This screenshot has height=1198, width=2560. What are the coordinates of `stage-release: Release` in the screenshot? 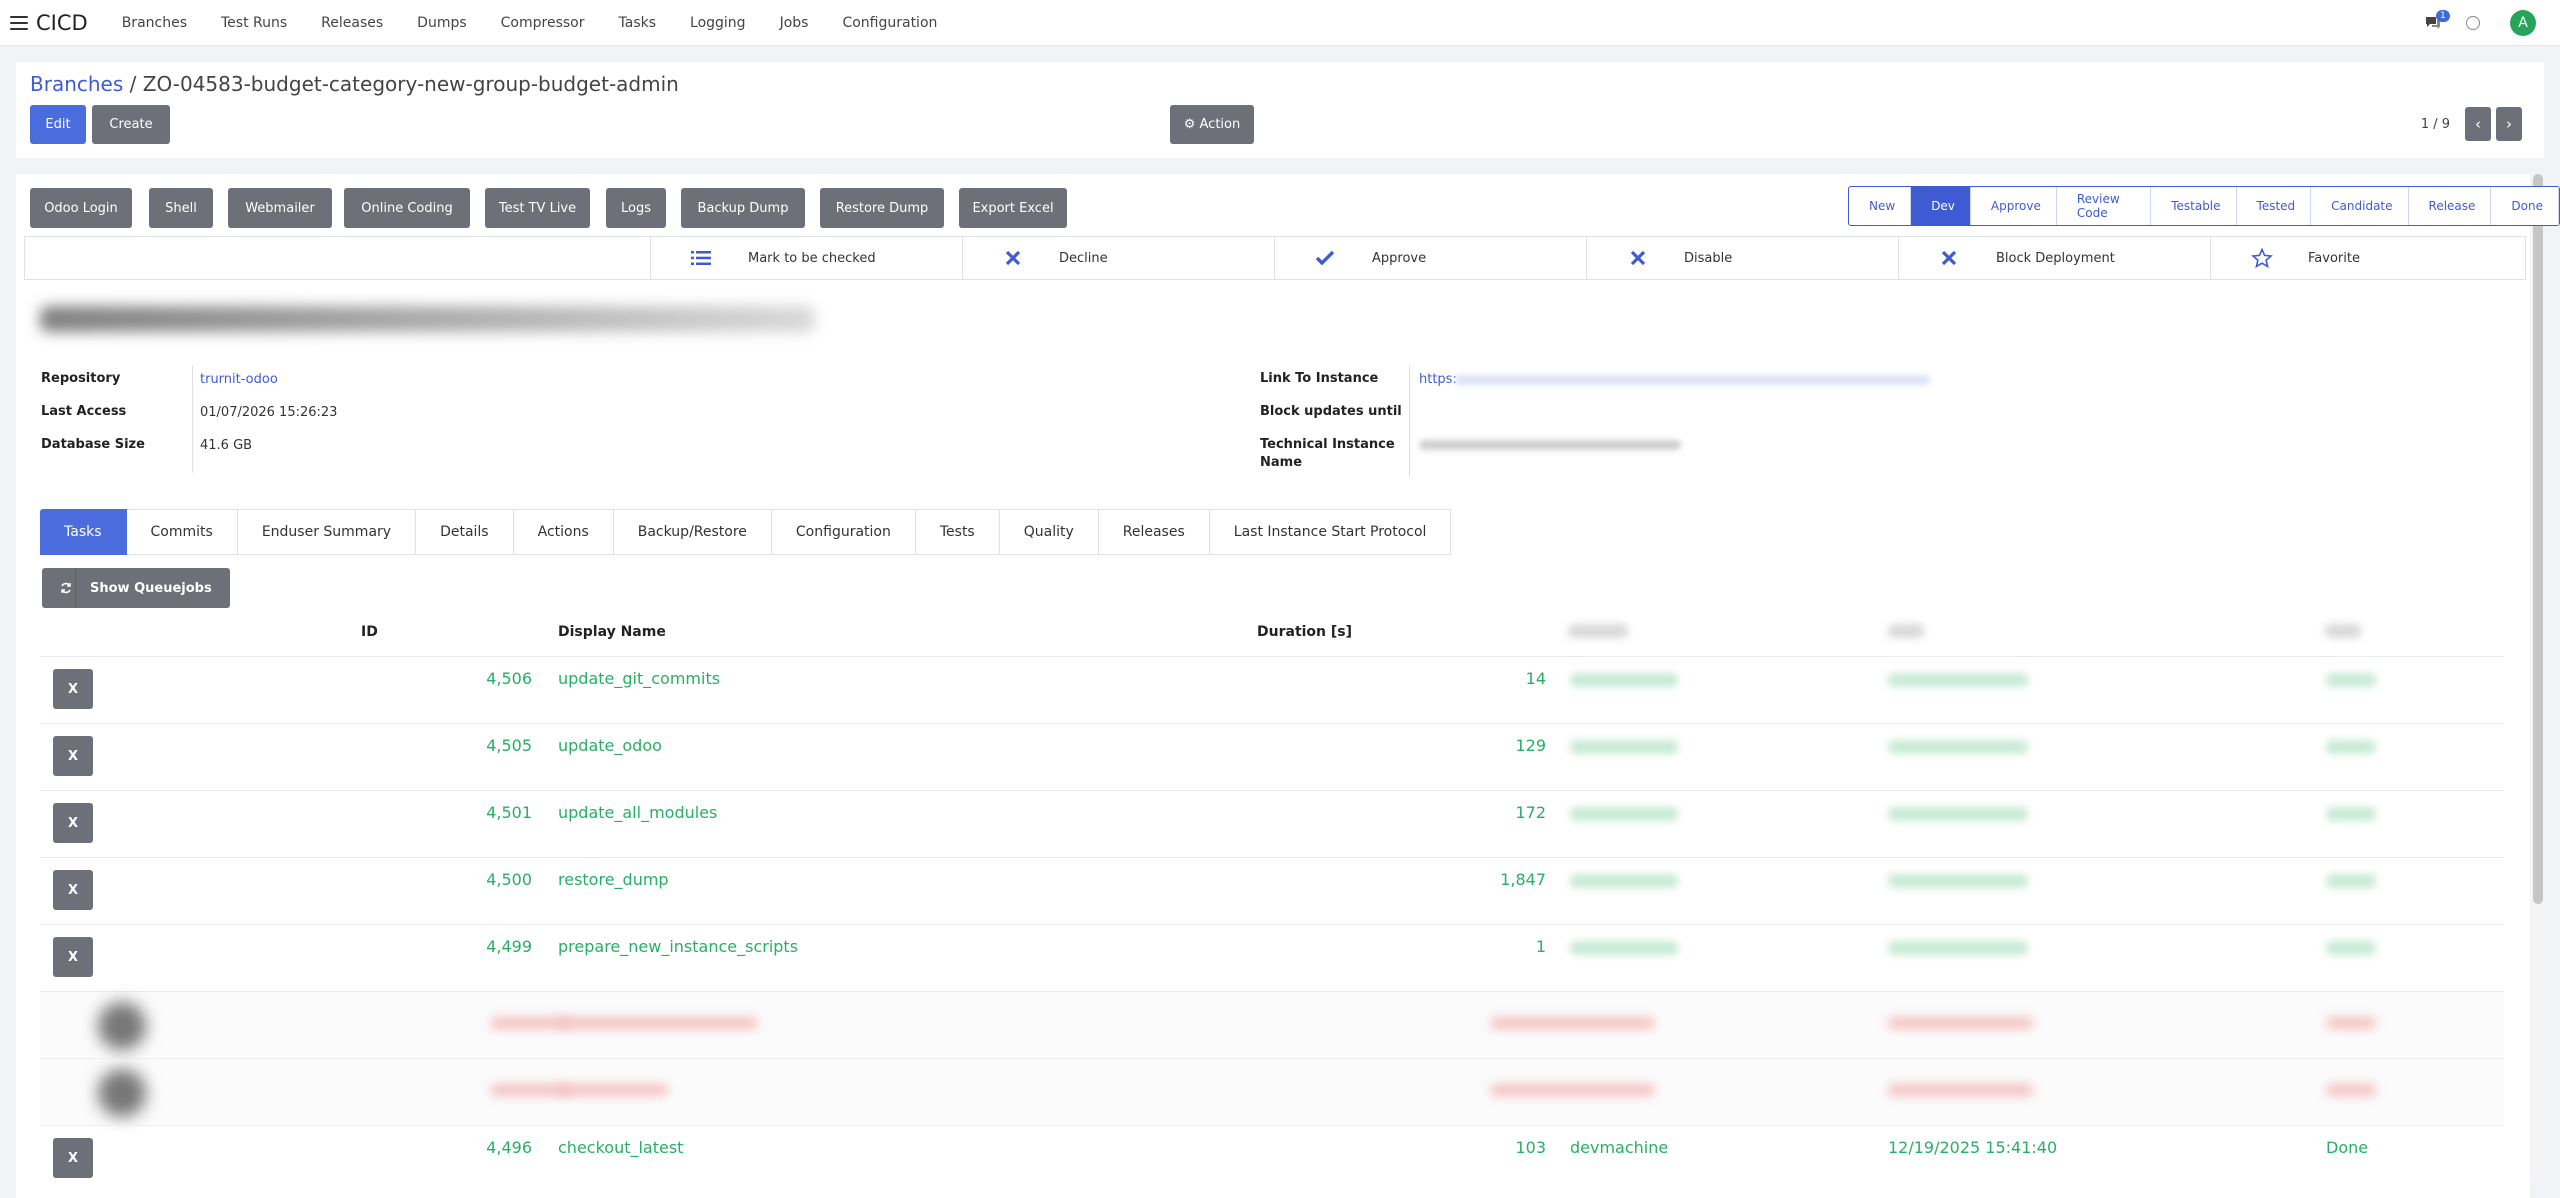 It's located at (2450, 206).